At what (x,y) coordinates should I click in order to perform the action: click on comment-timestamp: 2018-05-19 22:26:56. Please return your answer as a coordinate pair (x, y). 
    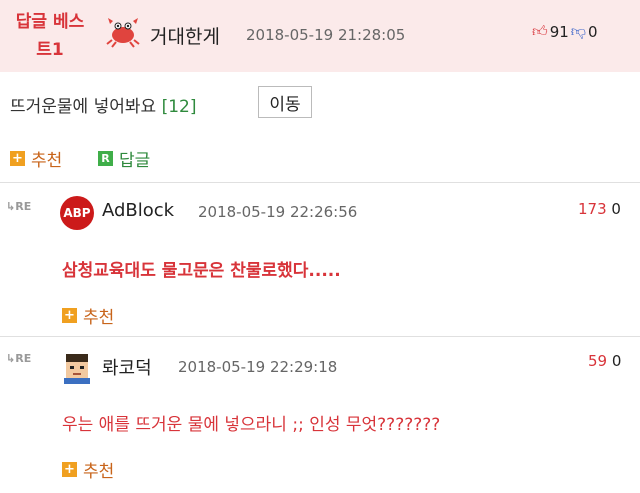
    Looking at the image, I should click on (278, 212).